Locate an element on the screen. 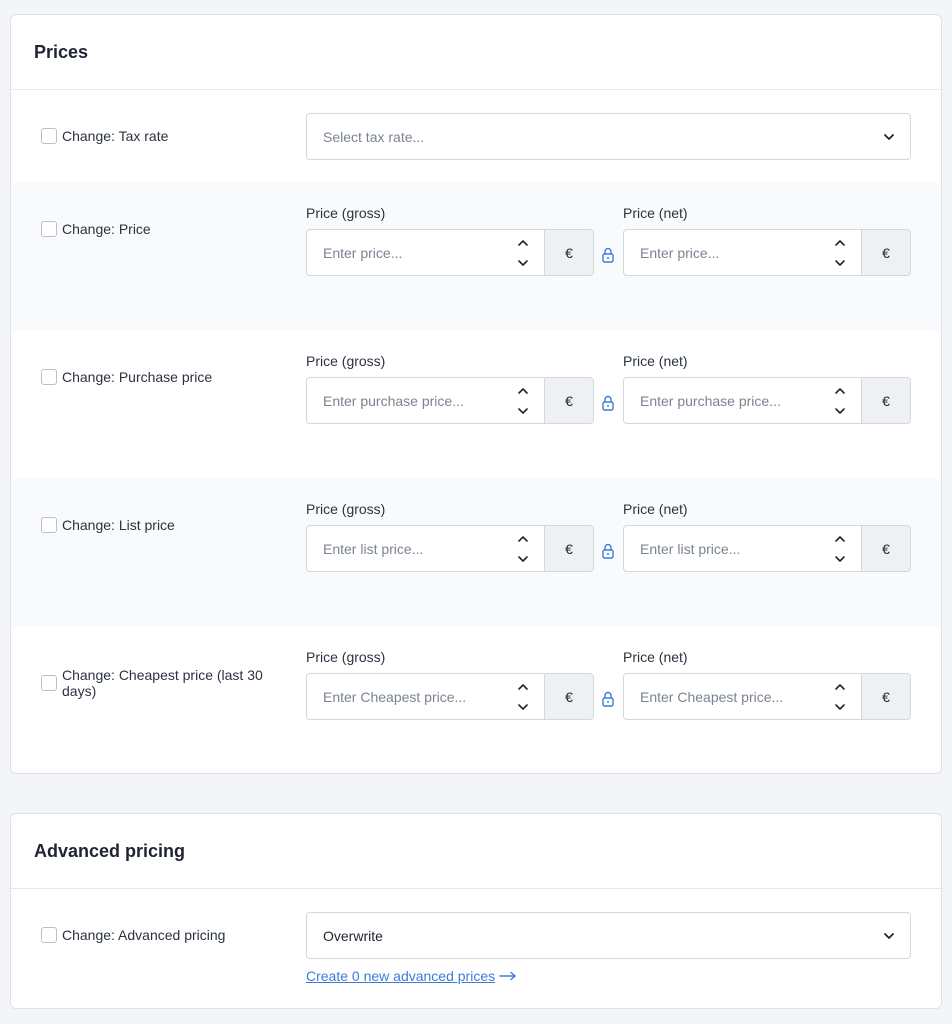  list-price-checkbox-label: Change: List price is located at coordinates (118, 525).